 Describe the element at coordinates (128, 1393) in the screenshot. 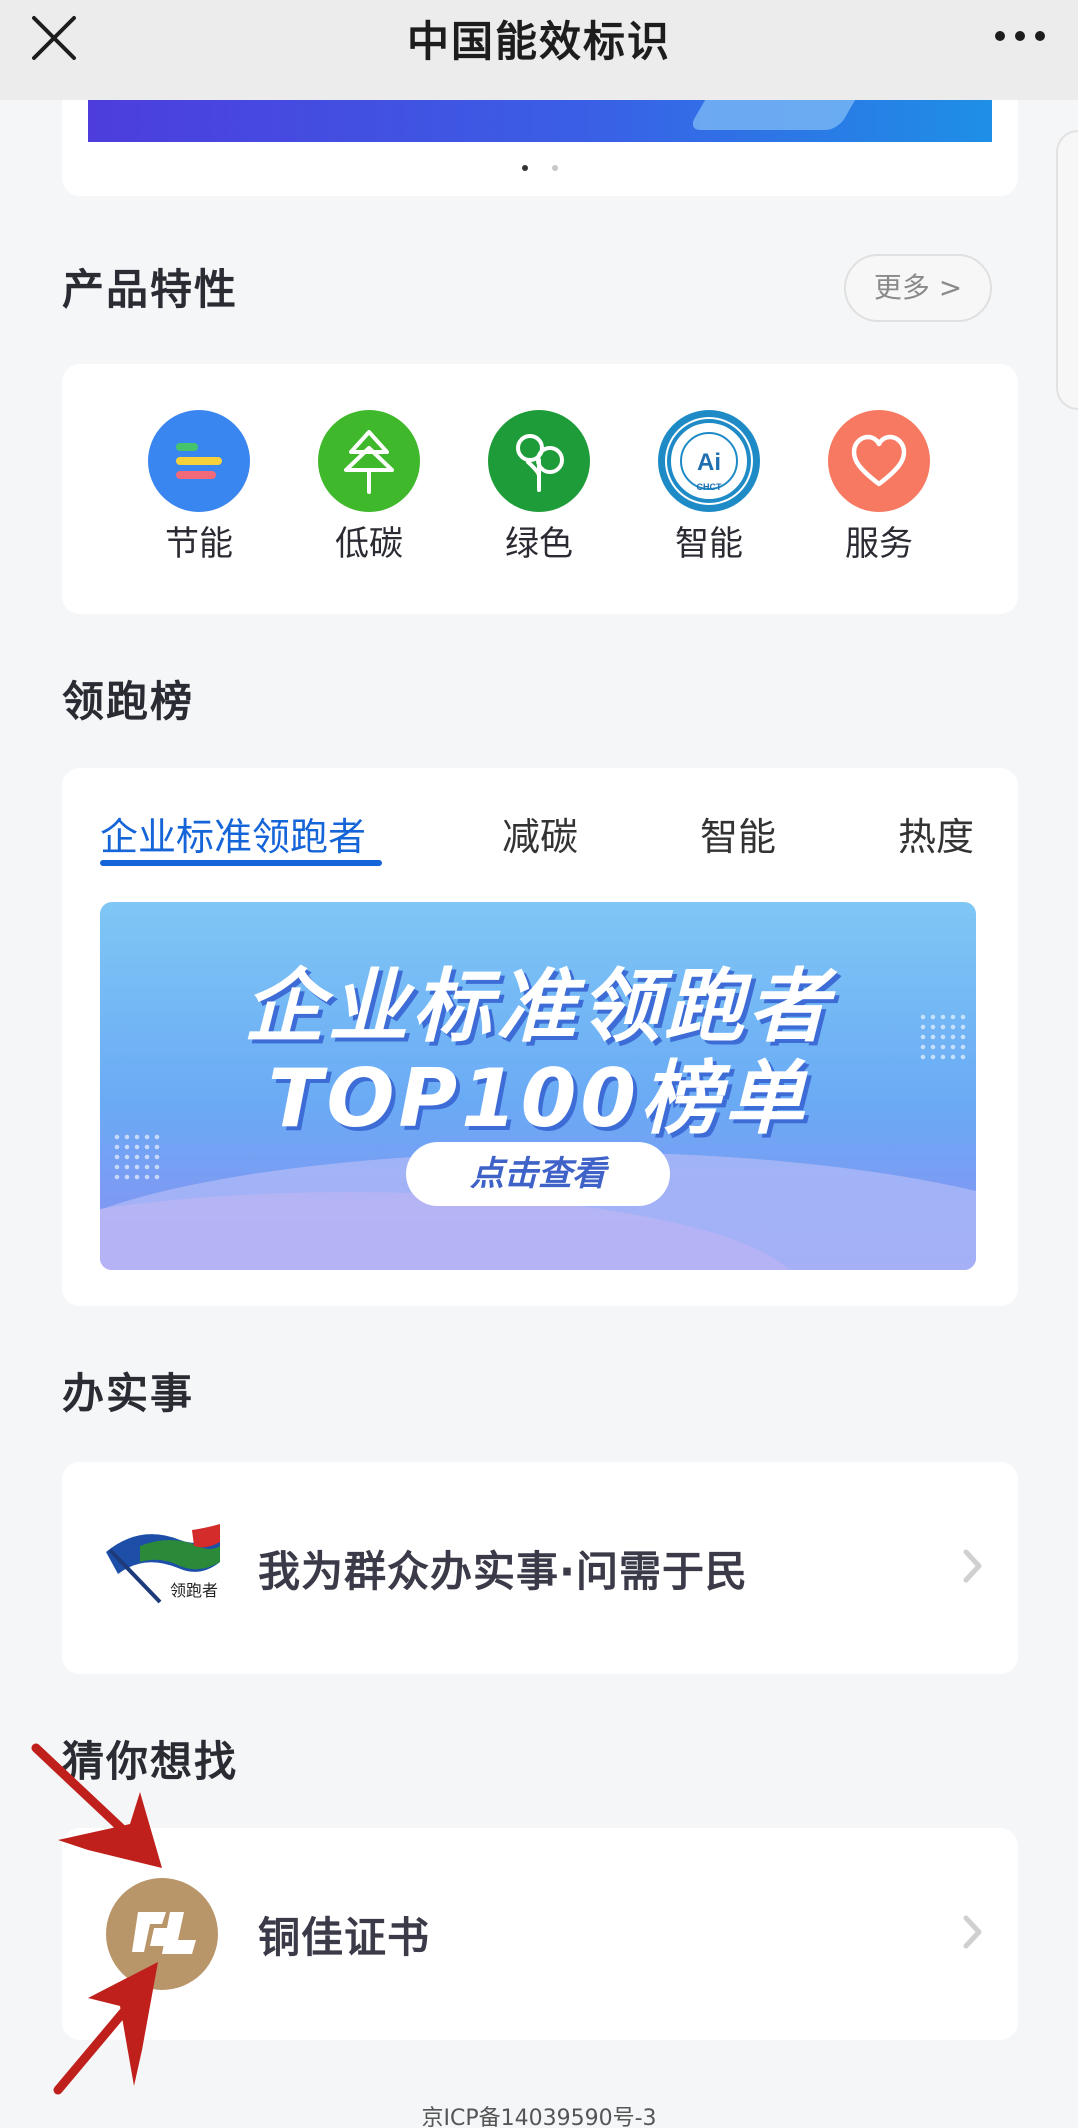

I see `section-title-services: 办实事` at that location.